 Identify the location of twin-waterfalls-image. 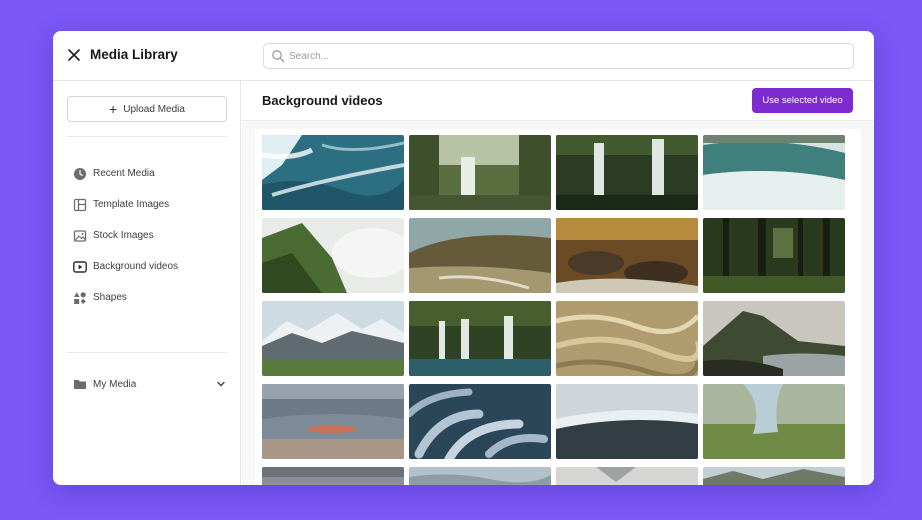
(627, 172).